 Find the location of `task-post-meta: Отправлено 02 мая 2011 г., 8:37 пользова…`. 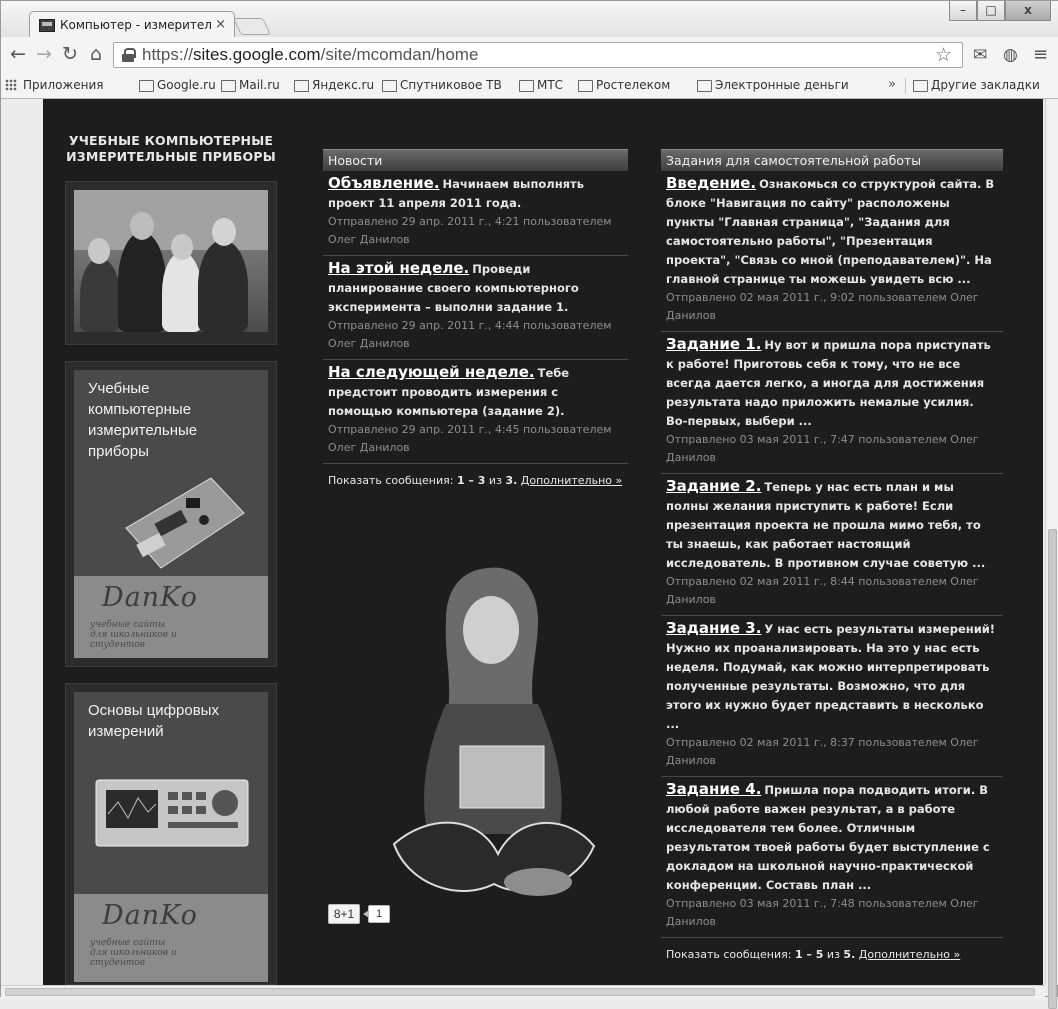

task-post-meta: Отправлено 02 мая 2011 г., 8:37 пользова… is located at coordinates (822, 751).